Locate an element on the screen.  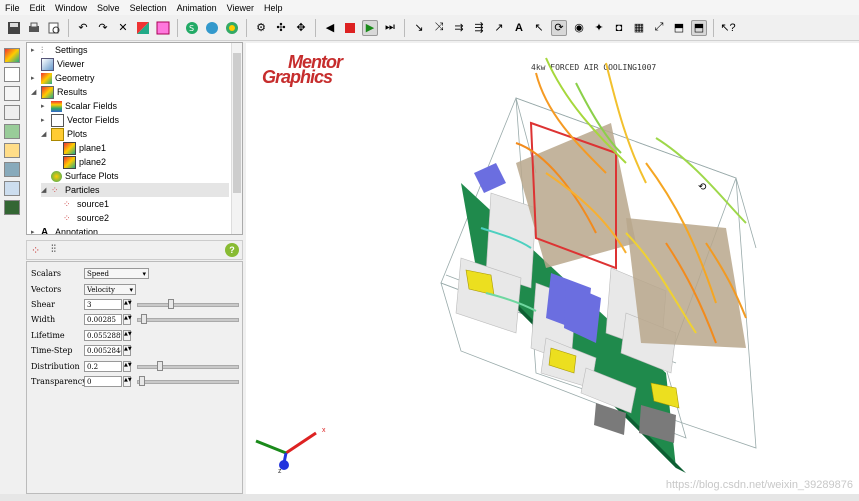
menu-help: Help is located at coordinates (273, 8).